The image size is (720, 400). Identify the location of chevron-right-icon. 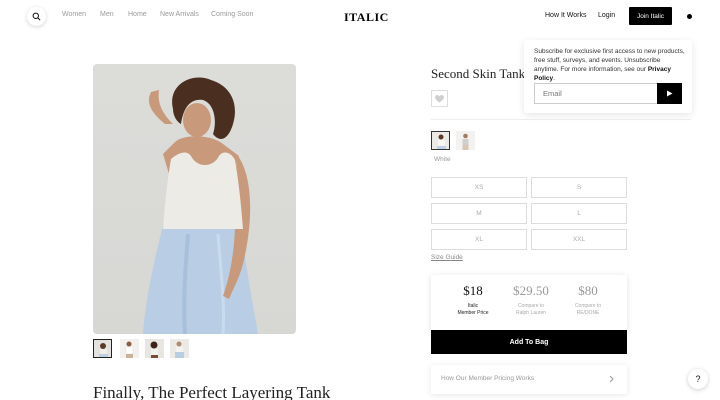
(611, 379).